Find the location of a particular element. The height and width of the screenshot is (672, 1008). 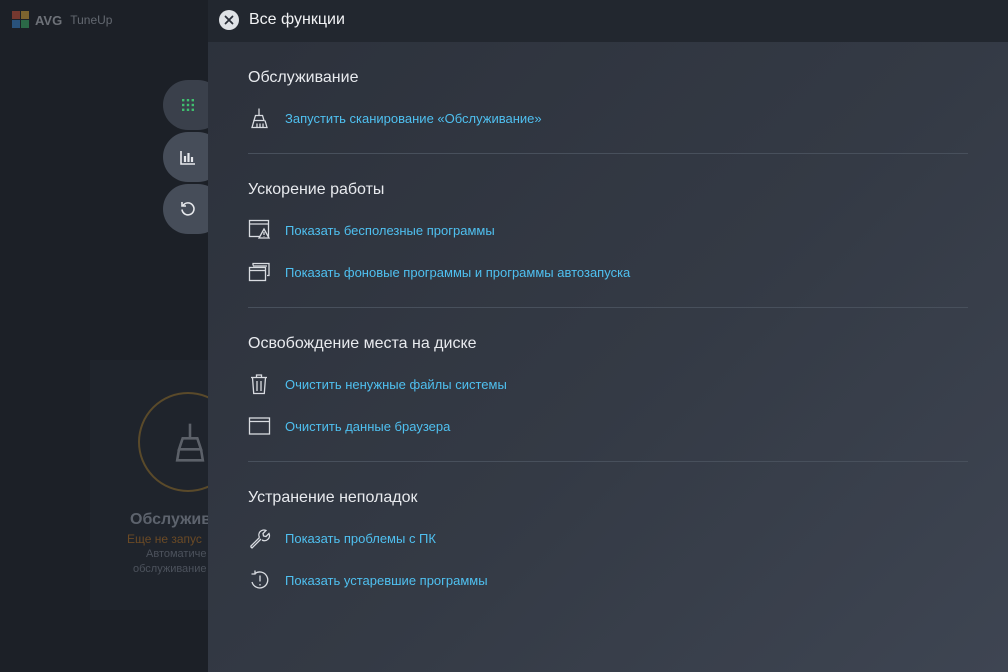

section-title: Устранение неполадок is located at coordinates (333, 497).